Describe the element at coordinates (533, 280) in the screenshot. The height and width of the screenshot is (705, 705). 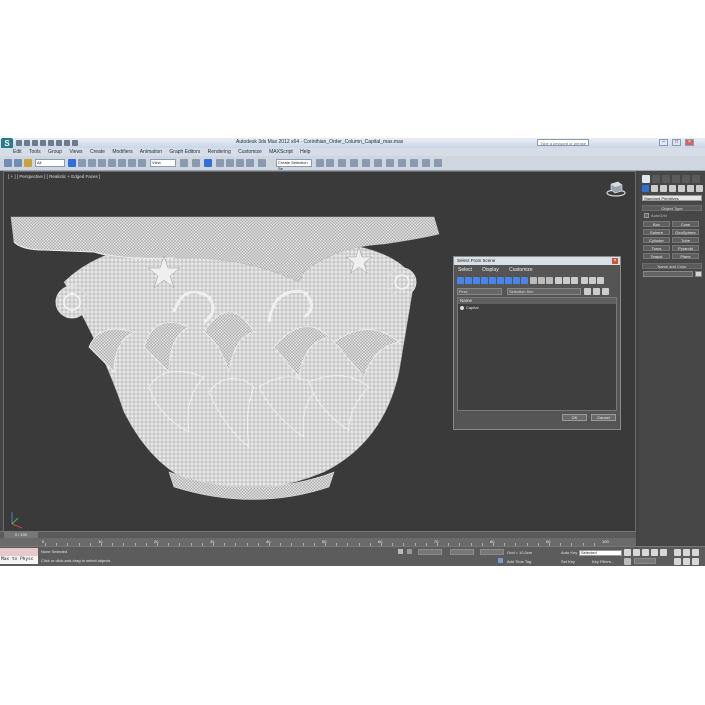
I see `display-all-icon` at that location.